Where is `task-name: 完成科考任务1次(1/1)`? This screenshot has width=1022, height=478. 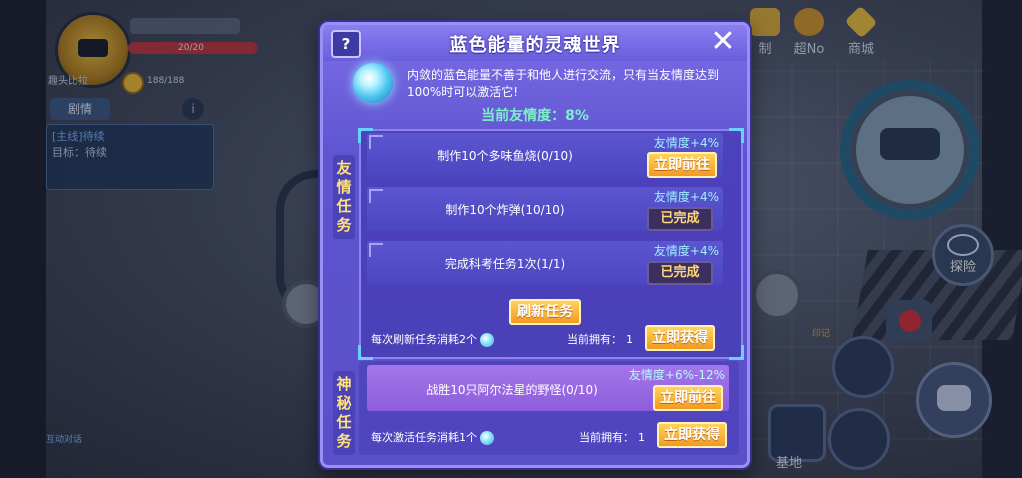 task-name: 完成科考任务1次(1/1) is located at coordinates (505, 264).